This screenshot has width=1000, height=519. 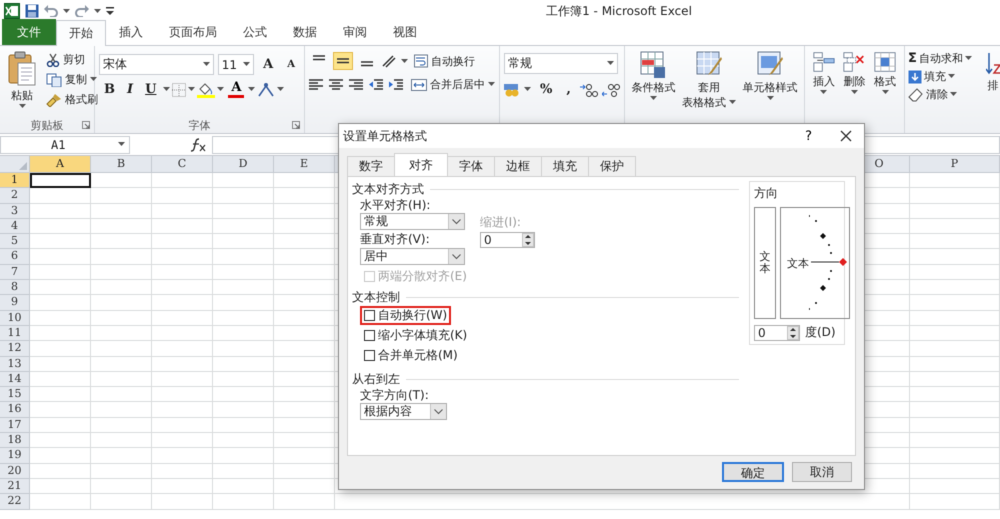 I want to click on select-all-icon, so click(x=23, y=166).